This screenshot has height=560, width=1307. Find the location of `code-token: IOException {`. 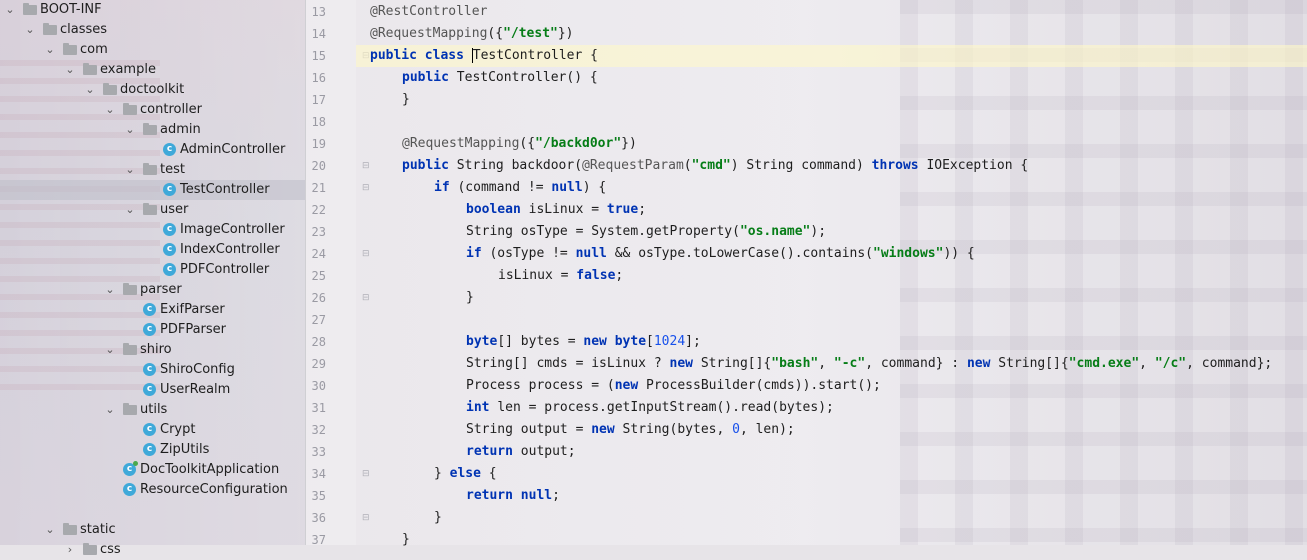

code-token: IOException { is located at coordinates (977, 165).